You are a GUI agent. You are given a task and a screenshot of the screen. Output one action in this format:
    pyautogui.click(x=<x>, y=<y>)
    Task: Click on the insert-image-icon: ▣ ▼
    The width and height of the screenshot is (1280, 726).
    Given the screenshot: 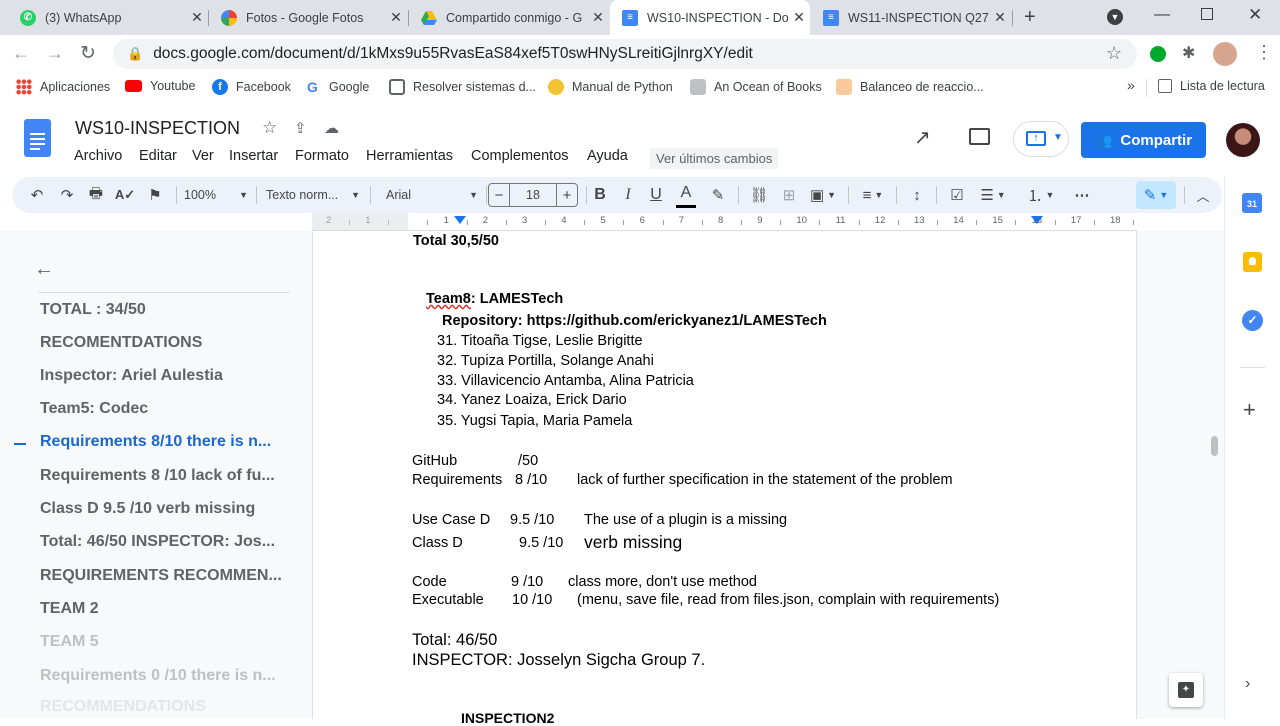 What is the action you would take?
    pyautogui.click(x=823, y=195)
    